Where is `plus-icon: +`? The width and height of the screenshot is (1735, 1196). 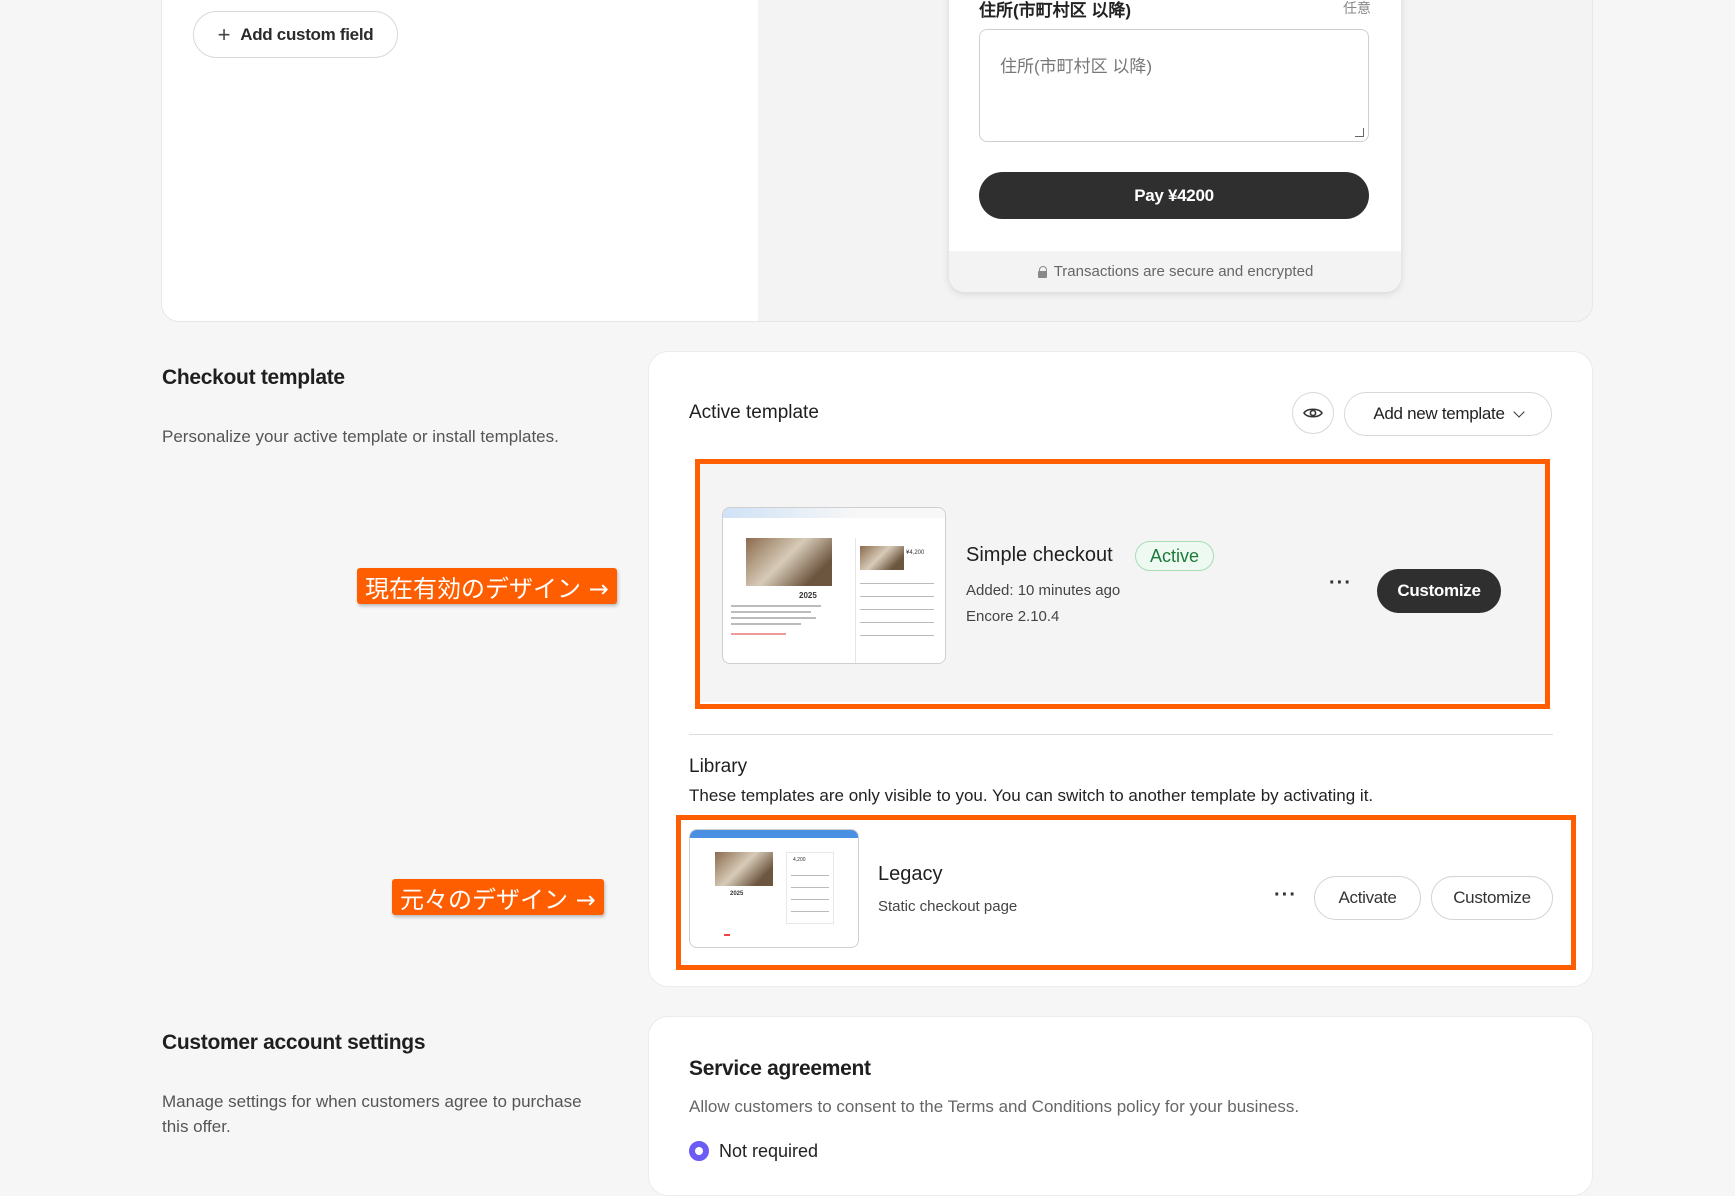
plus-icon: + is located at coordinates (224, 34).